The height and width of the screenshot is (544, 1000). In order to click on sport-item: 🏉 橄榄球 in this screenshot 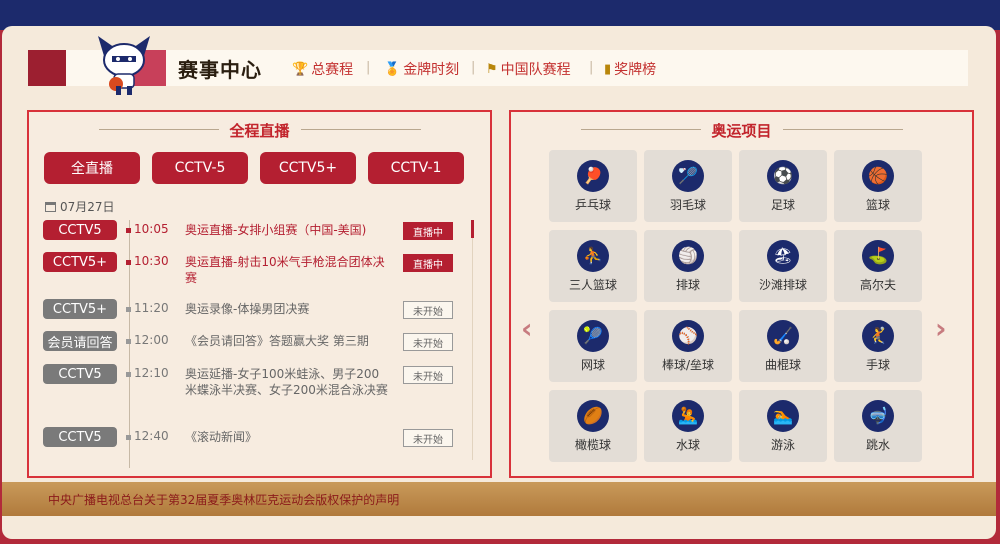, I will do `click(593, 426)`.